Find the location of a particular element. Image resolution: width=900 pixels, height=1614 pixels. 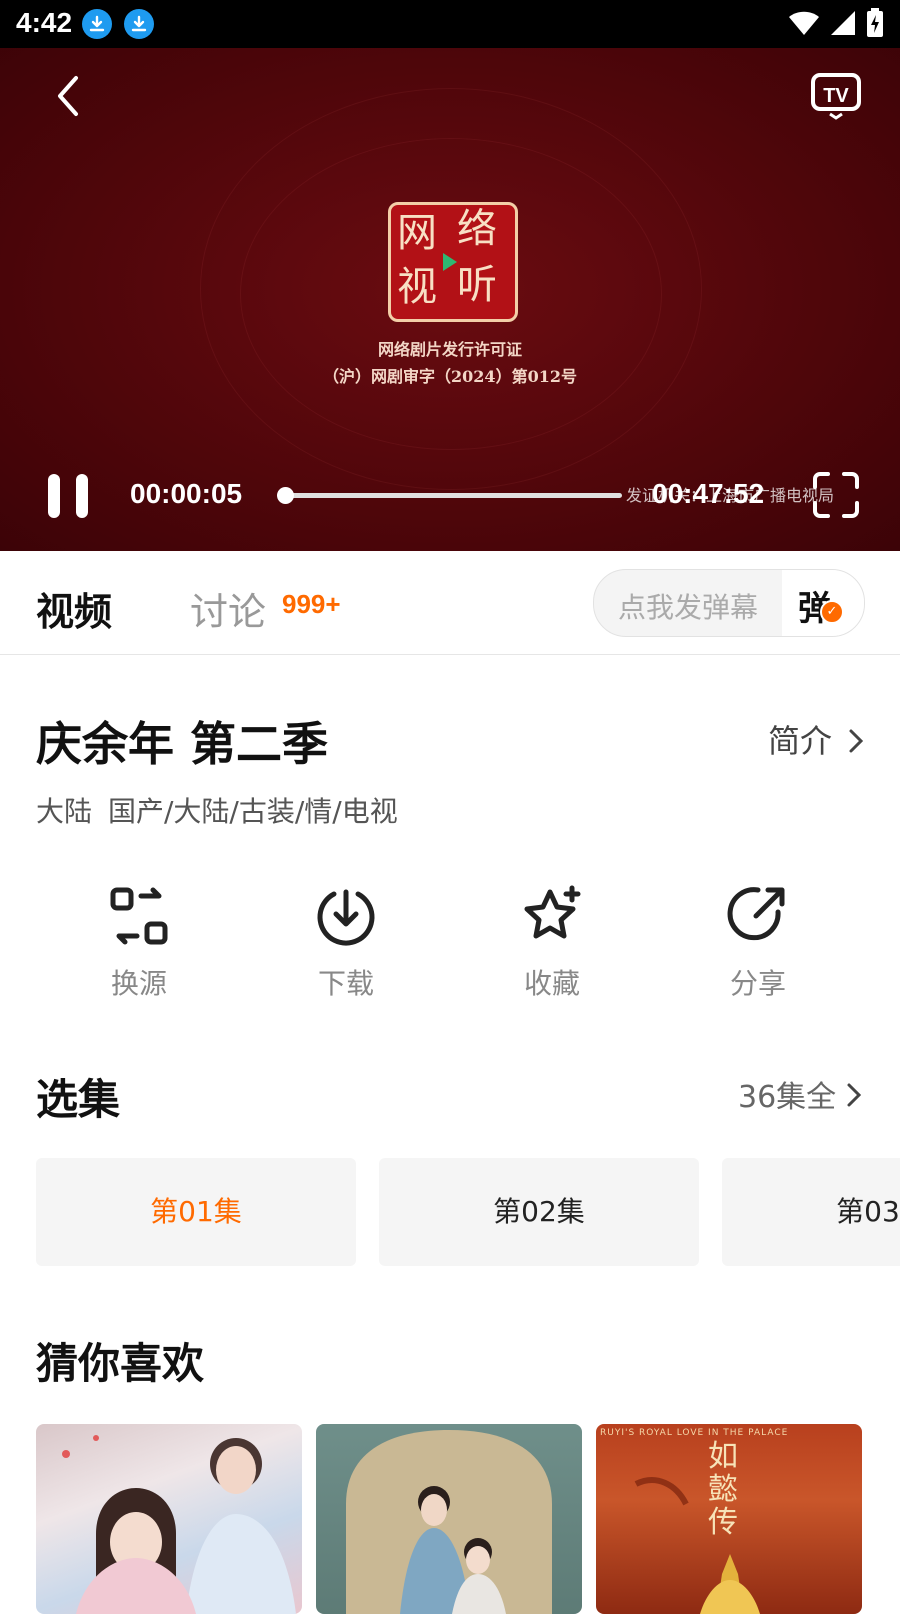

seek-knob is located at coordinates (286, 495).